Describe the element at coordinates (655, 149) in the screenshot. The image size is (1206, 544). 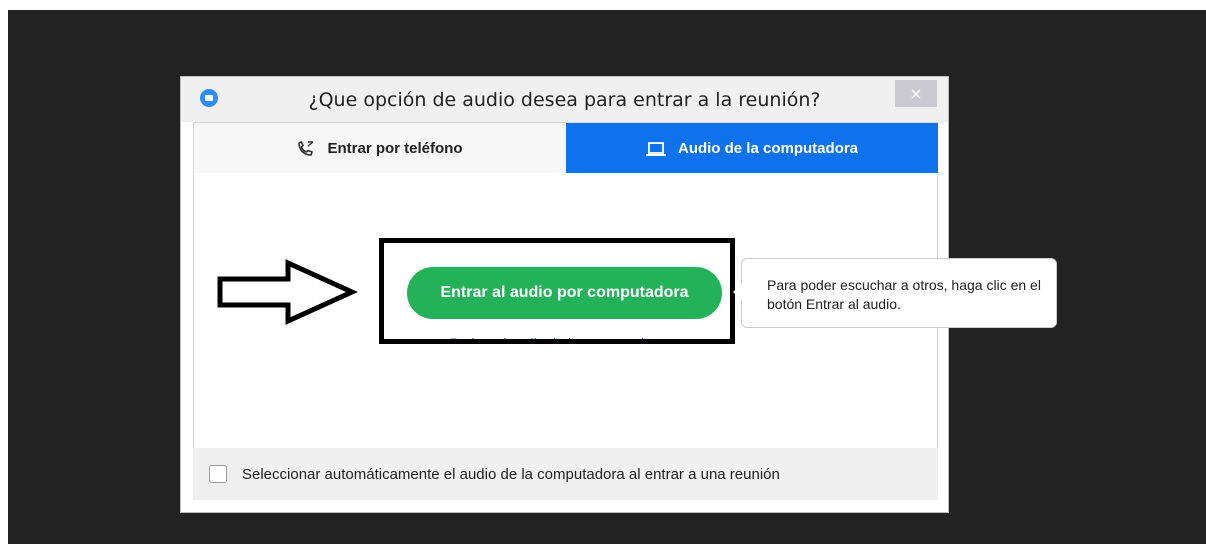
I see `laptop-icon` at that location.